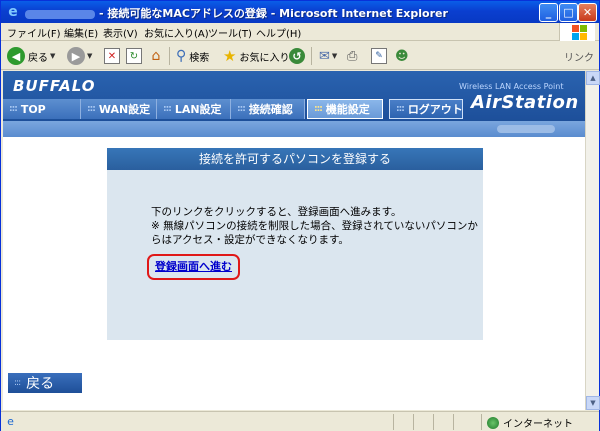 The width and height of the screenshot is (600, 431). I want to click on maximize-button: □, so click(568, 12).